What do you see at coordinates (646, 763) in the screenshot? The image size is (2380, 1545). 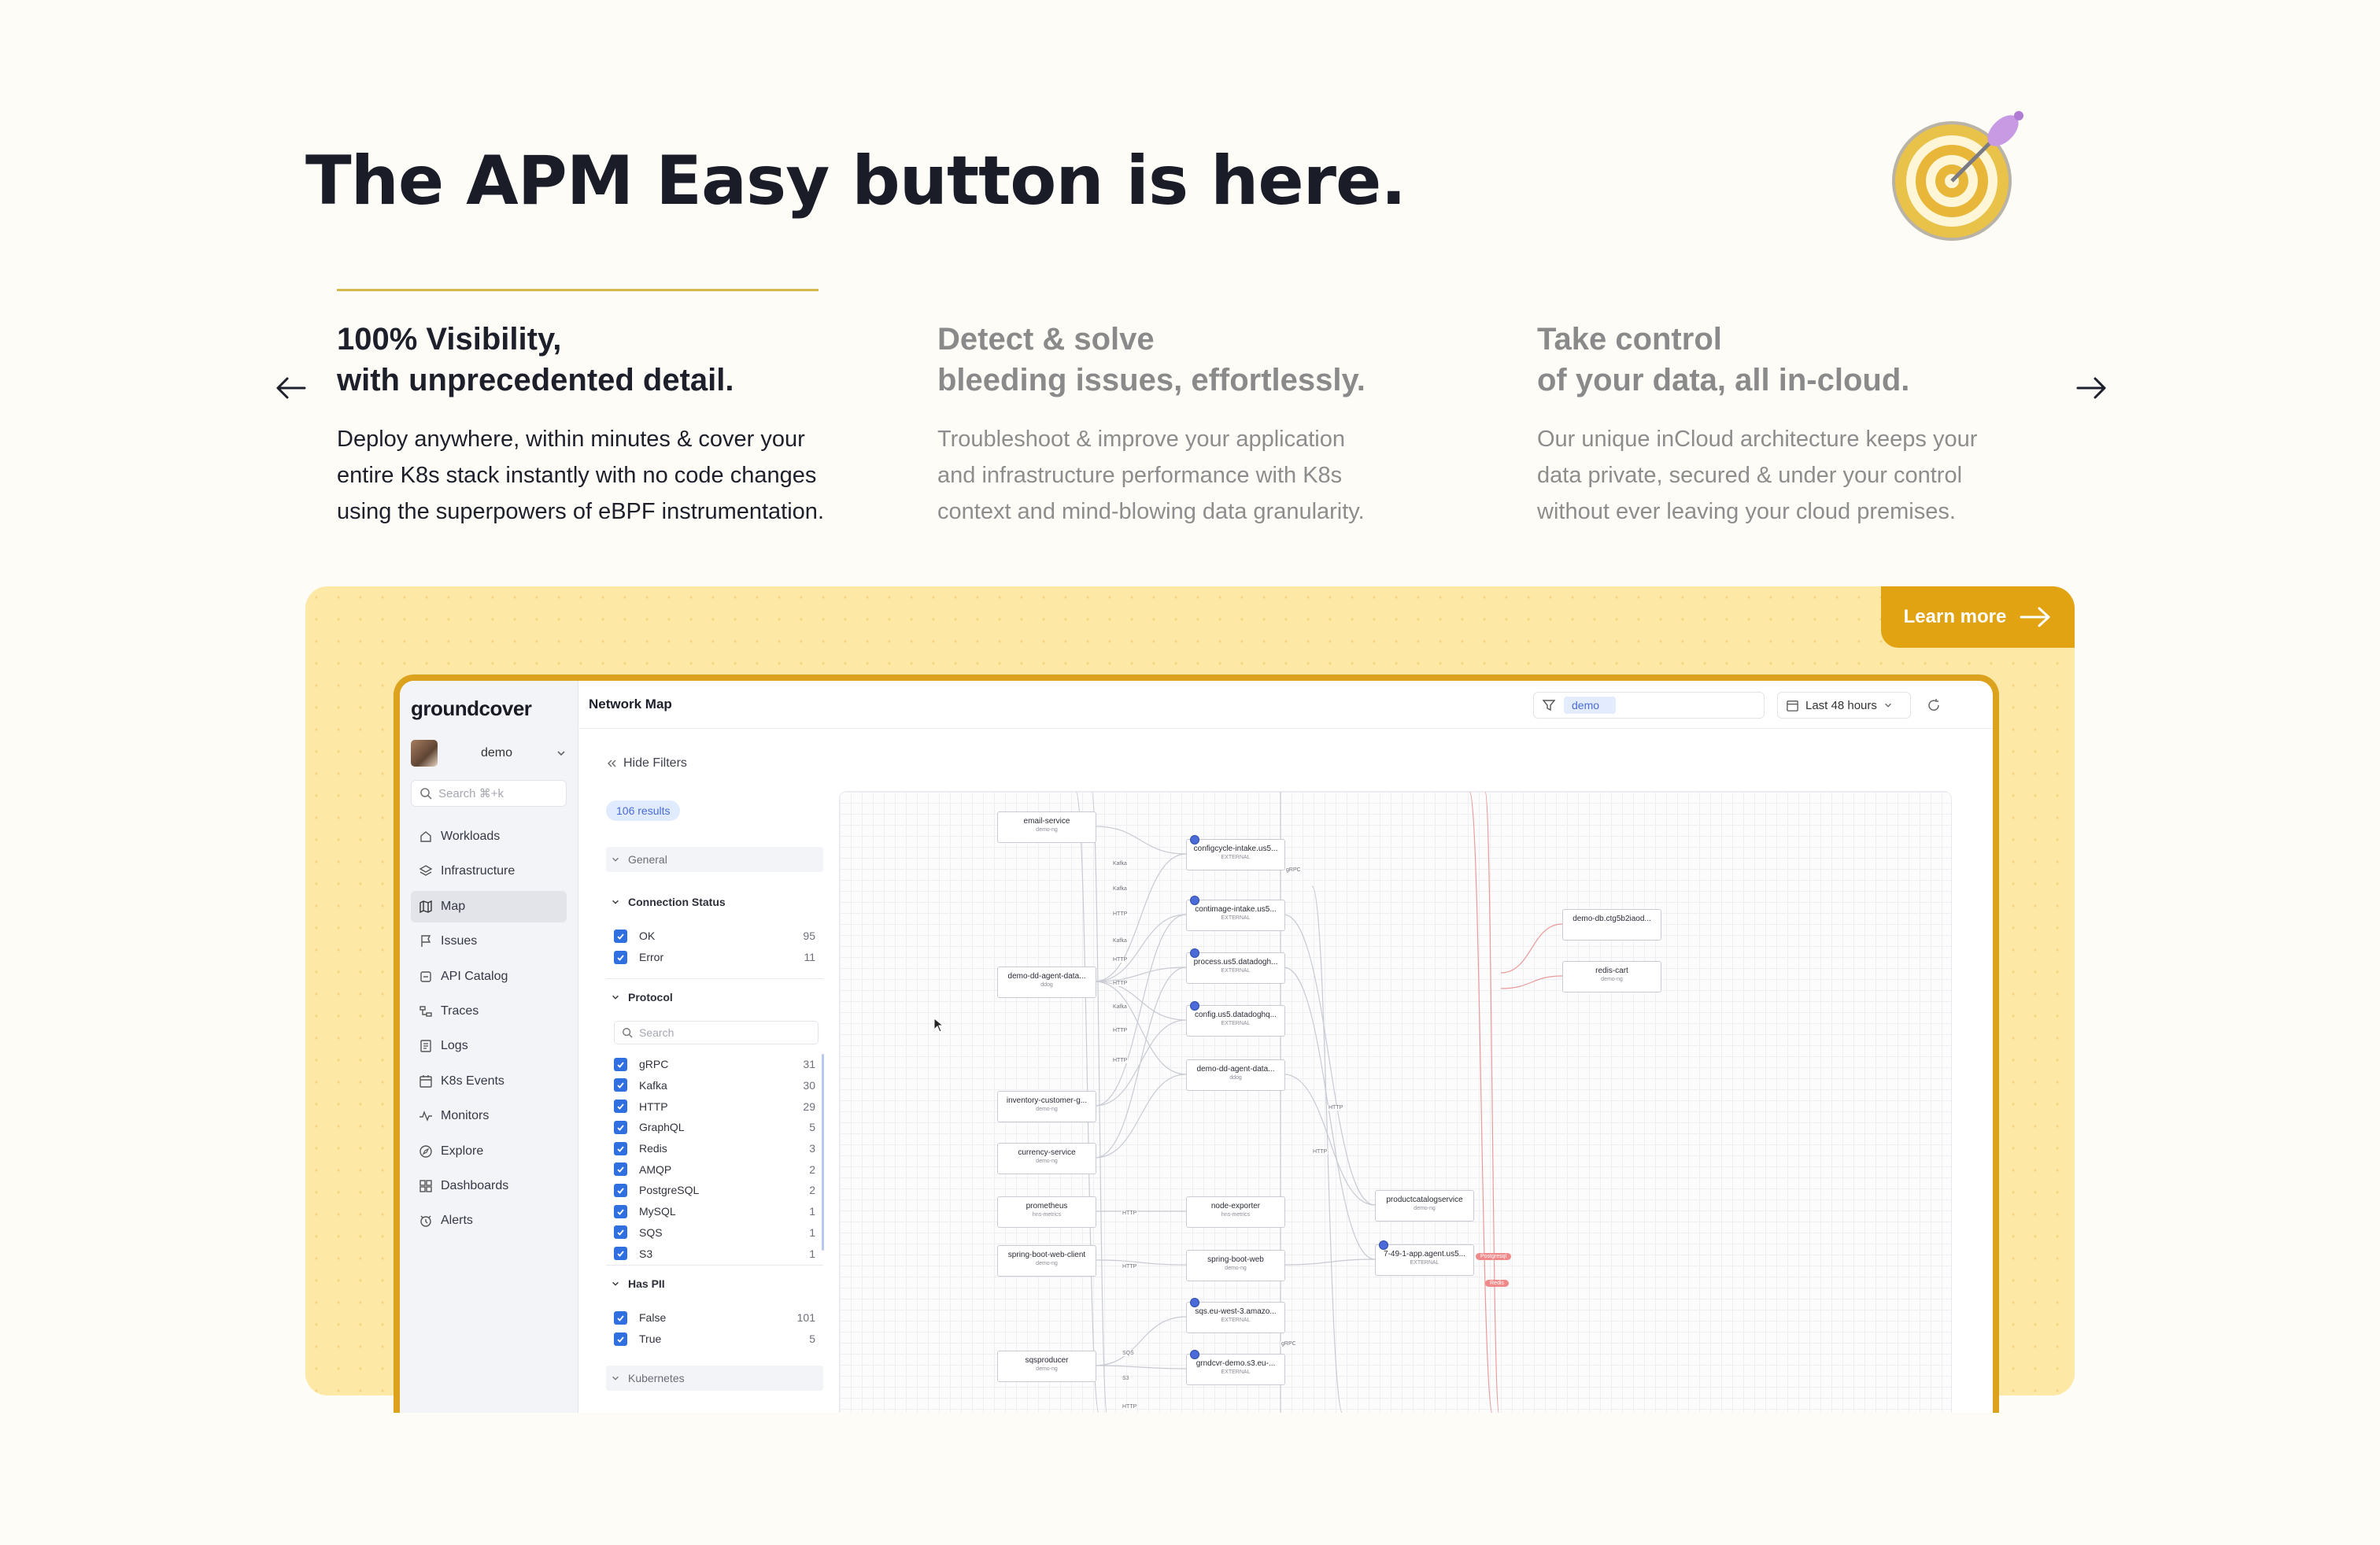 I see `hide-filters-button: Hide Filters` at bounding box center [646, 763].